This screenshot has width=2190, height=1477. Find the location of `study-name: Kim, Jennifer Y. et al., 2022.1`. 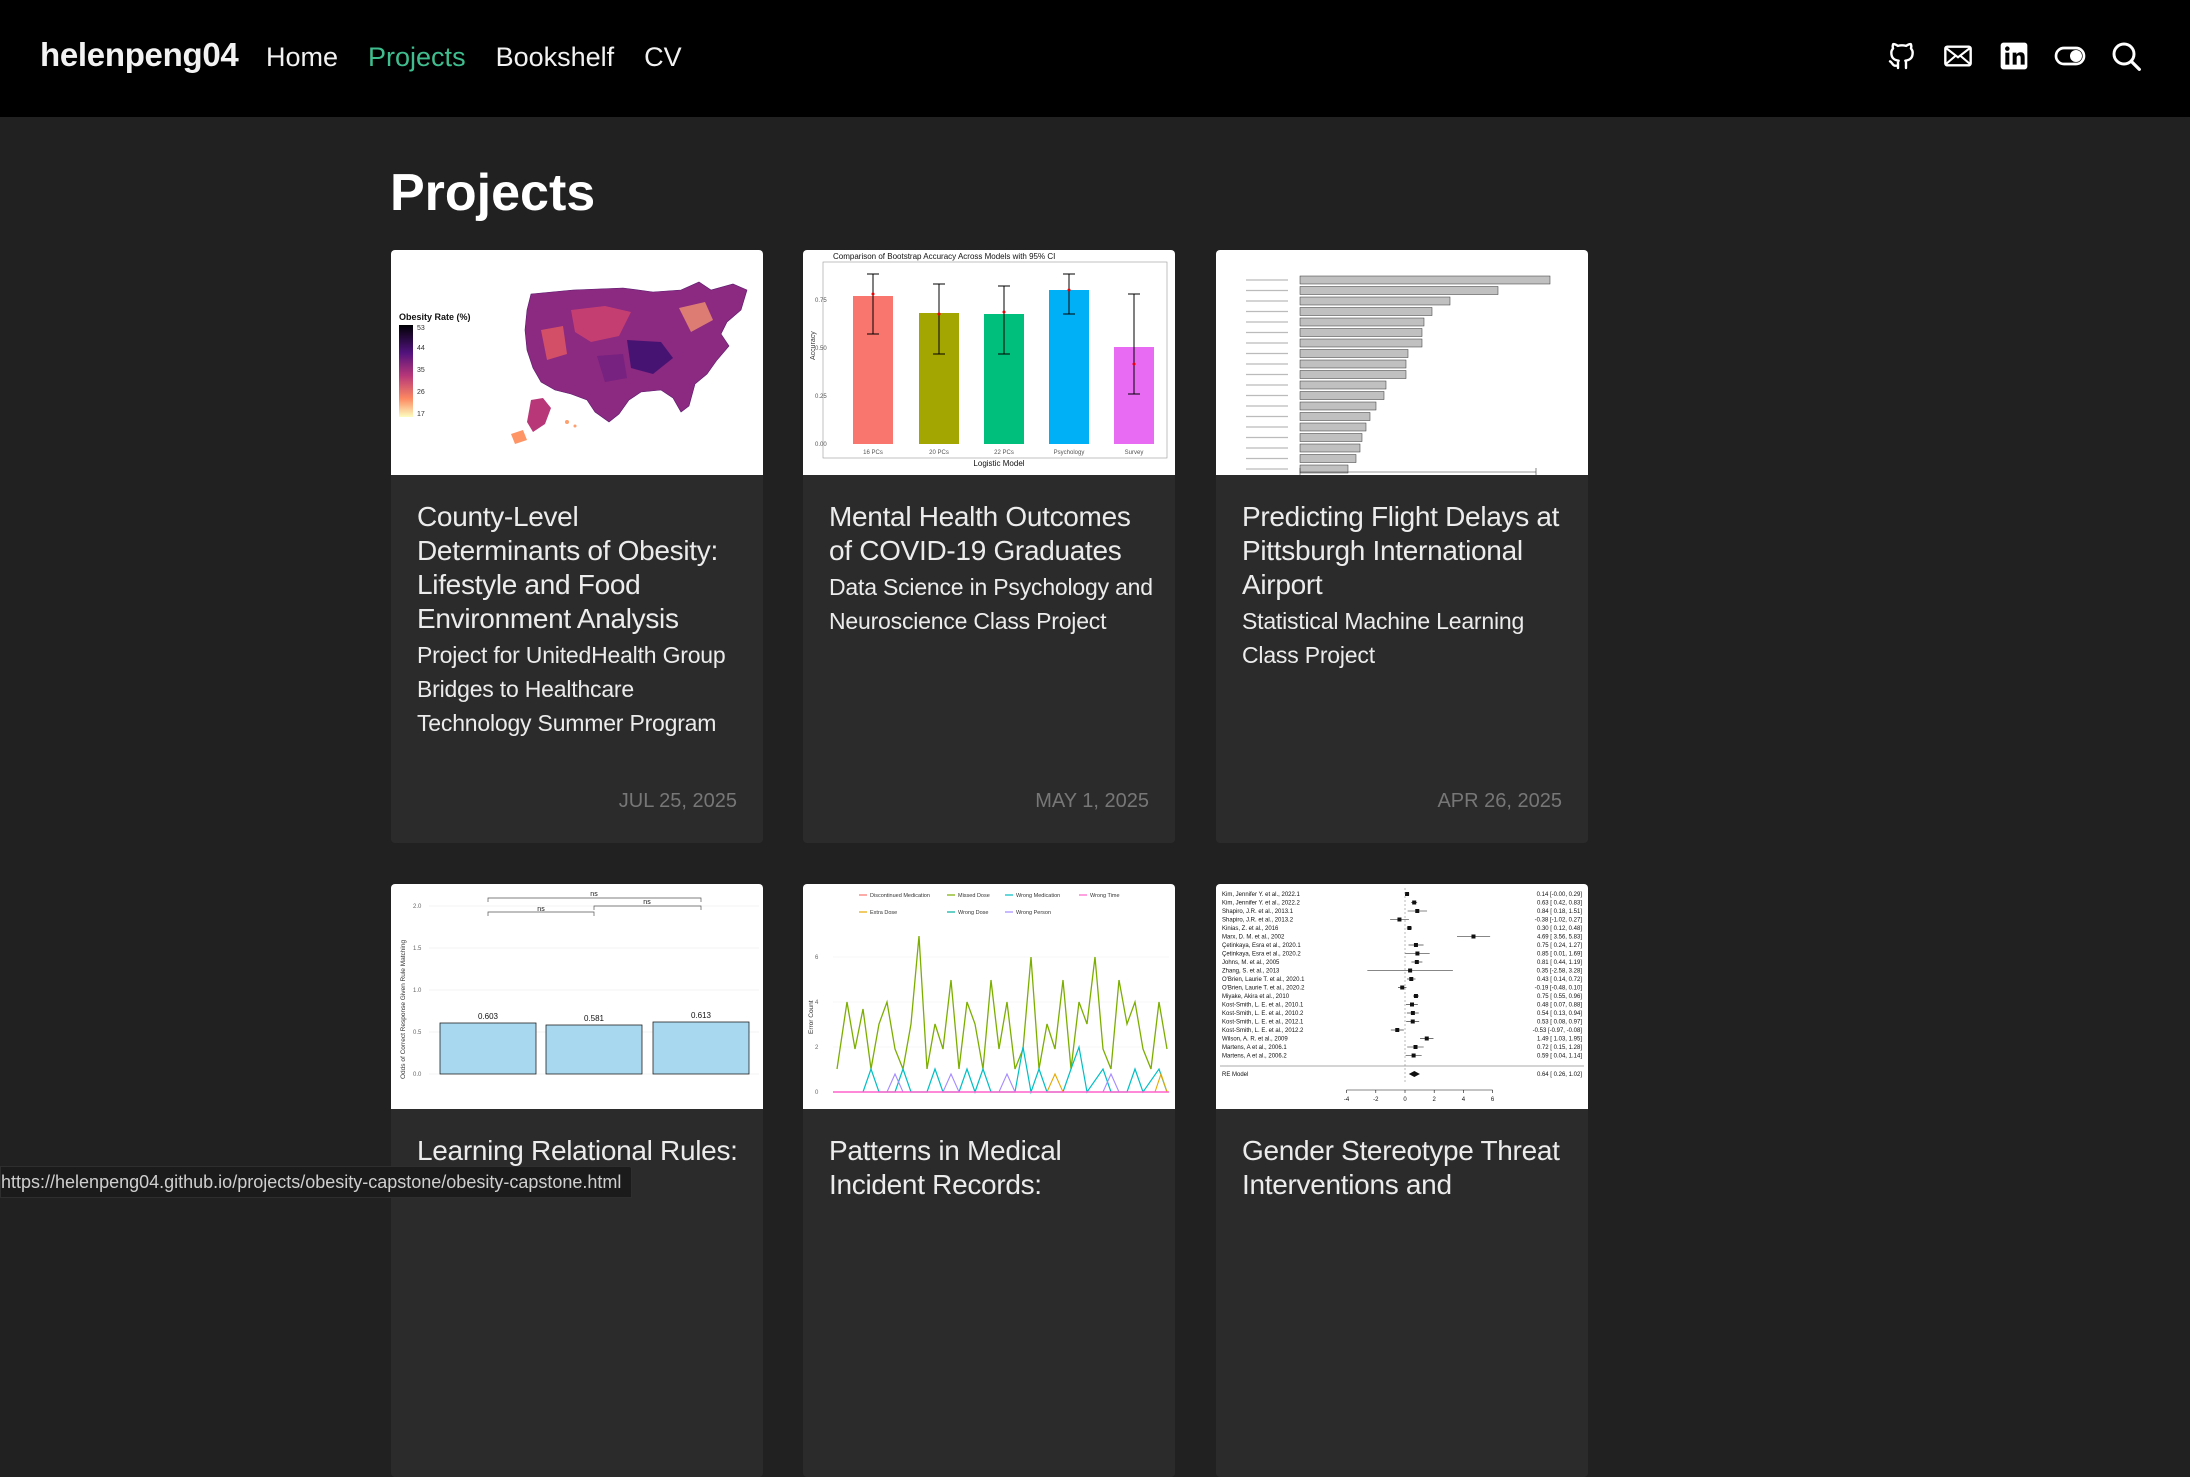

study-name: Kim, Jennifer Y. et al., 2022.1 is located at coordinates (1261, 895).